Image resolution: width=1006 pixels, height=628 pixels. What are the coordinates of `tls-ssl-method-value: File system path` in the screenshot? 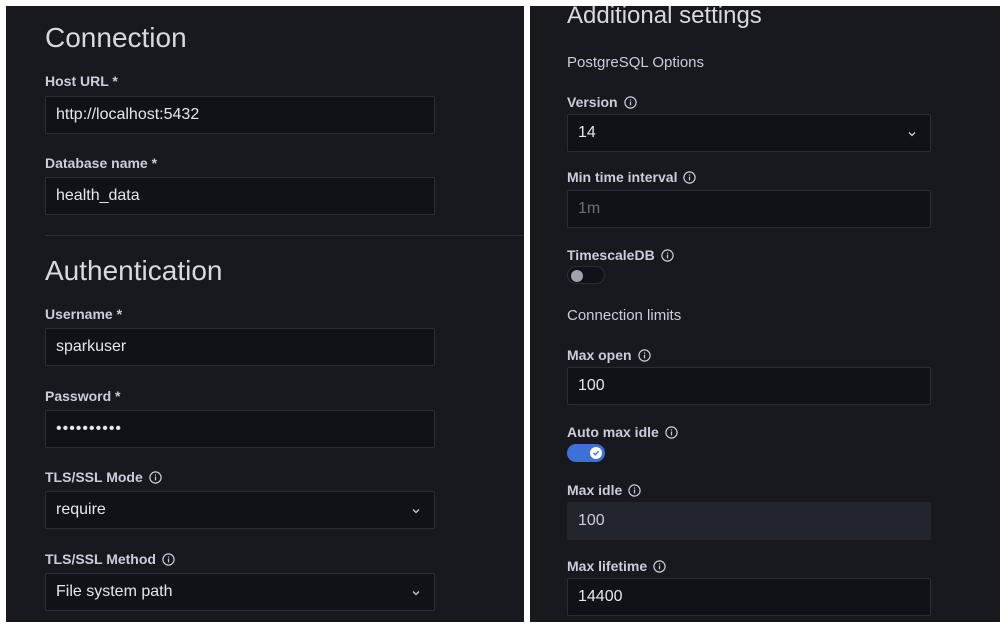 It's located at (114, 591).